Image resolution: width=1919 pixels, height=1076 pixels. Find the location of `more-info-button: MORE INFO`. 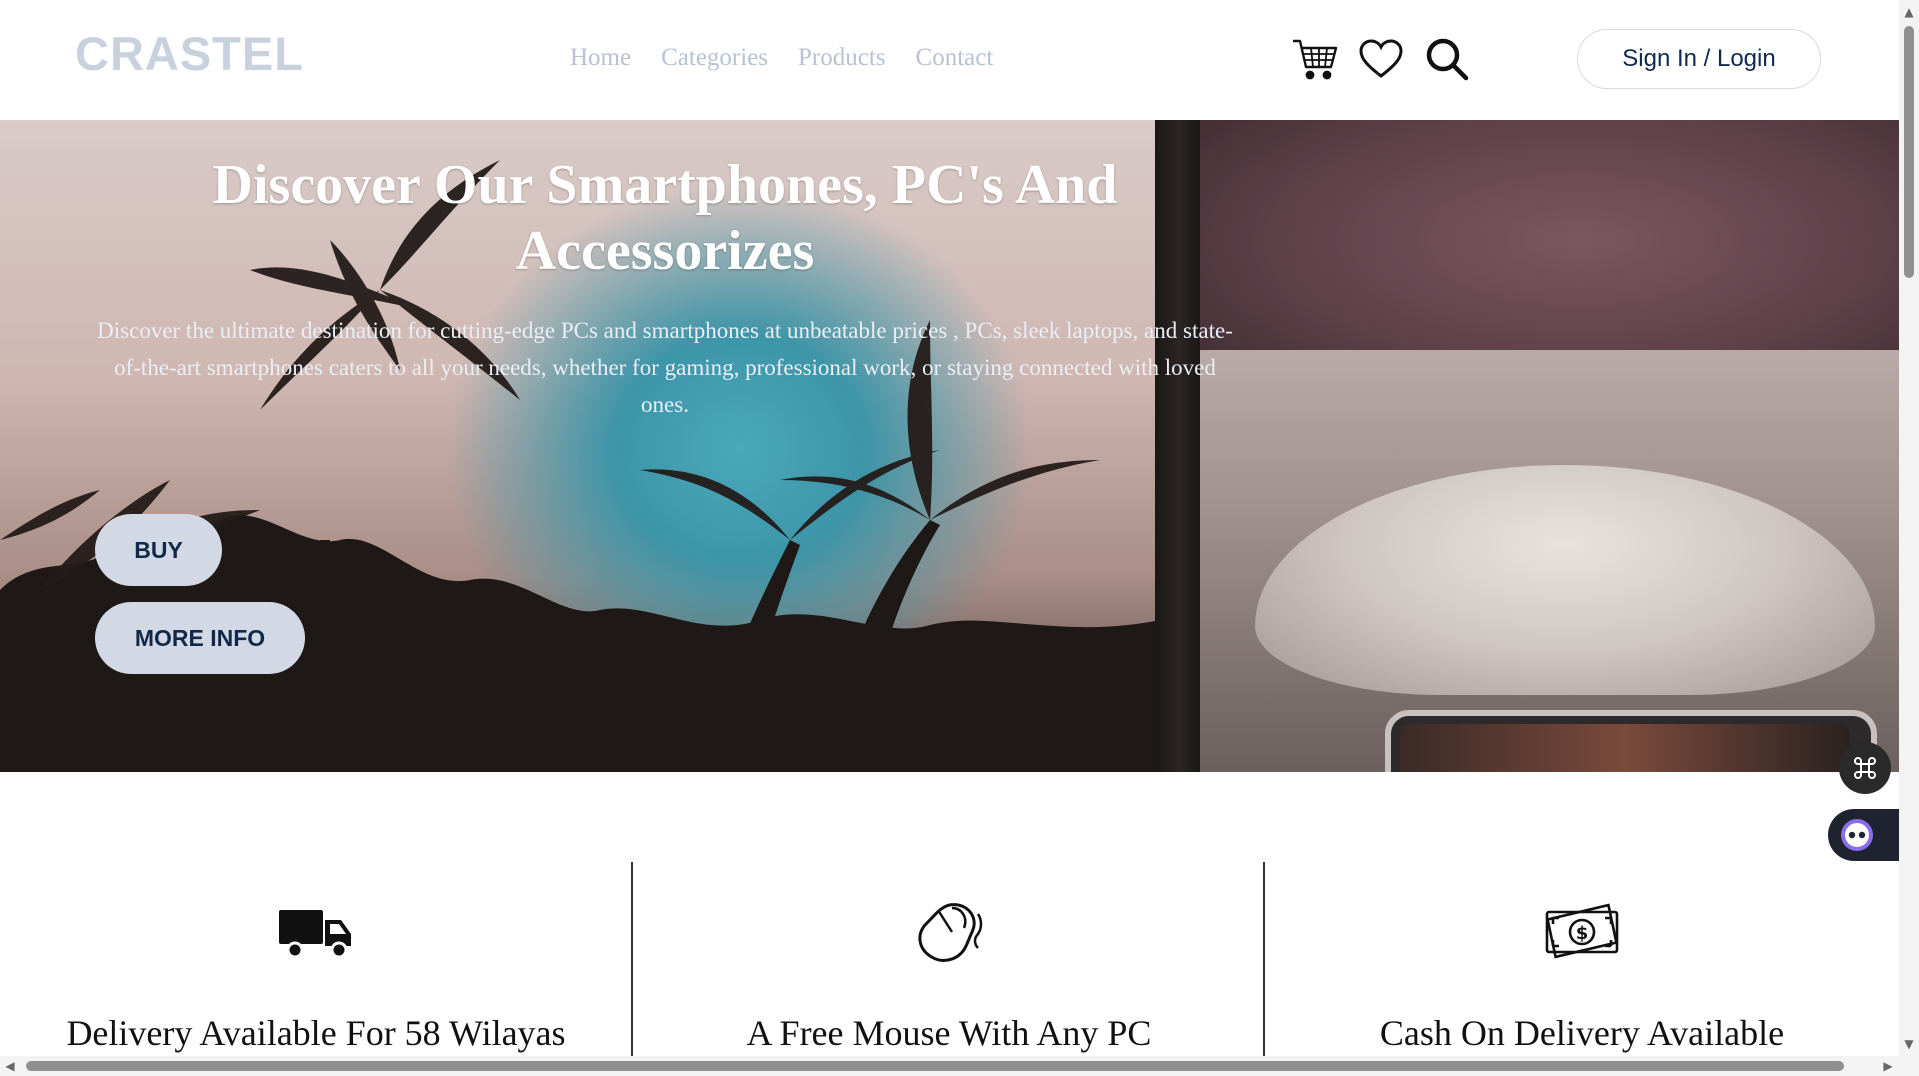

more-info-button: MORE INFO is located at coordinates (200, 638).